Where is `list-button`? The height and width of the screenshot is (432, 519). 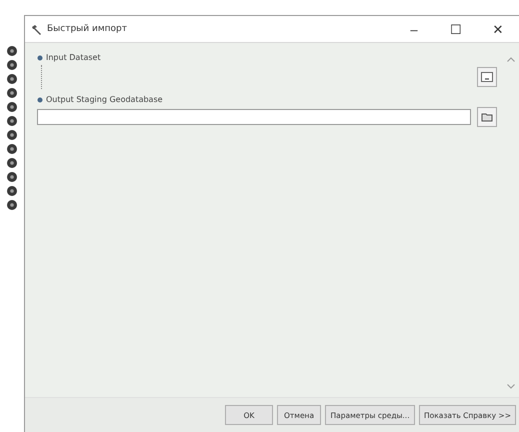 list-button is located at coordinates (487, 77).